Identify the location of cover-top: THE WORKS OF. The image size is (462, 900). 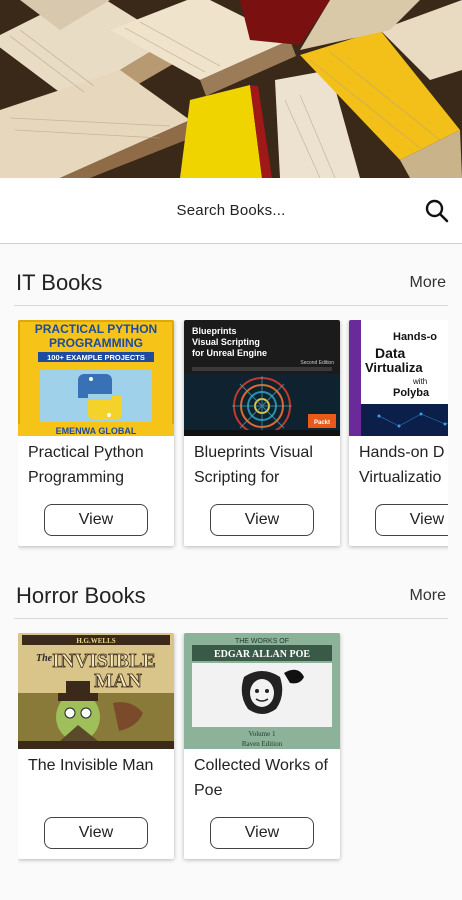
(262, 641).